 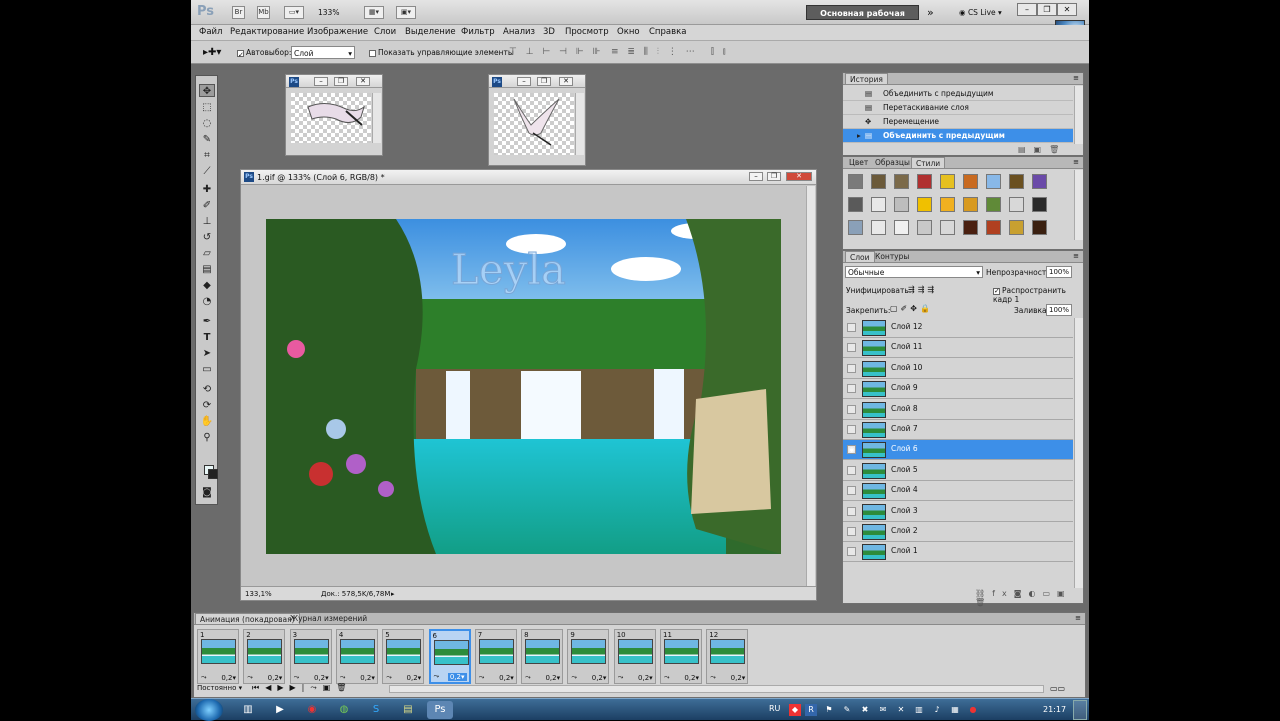 I want to click on unify-buttons: ⇶⇶⇶, so click(x=922, y=289).